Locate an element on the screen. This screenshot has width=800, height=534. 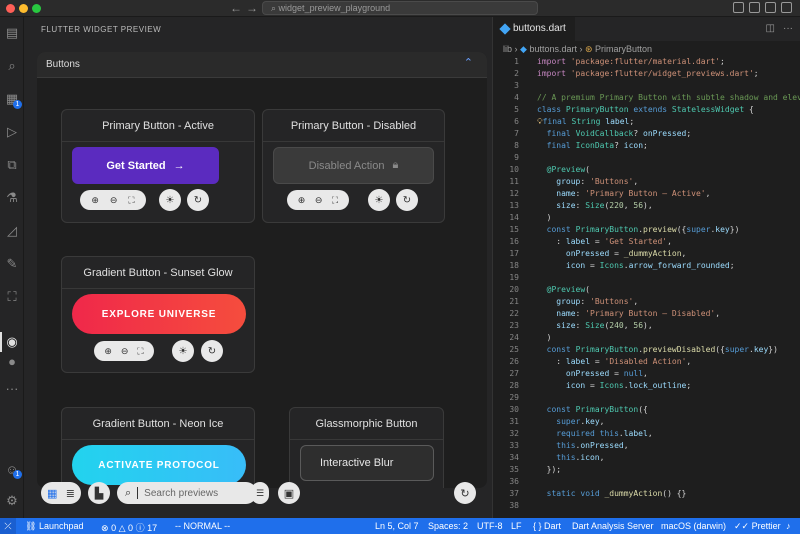
document-icon: ▙ is located at coordinates (99, 493).